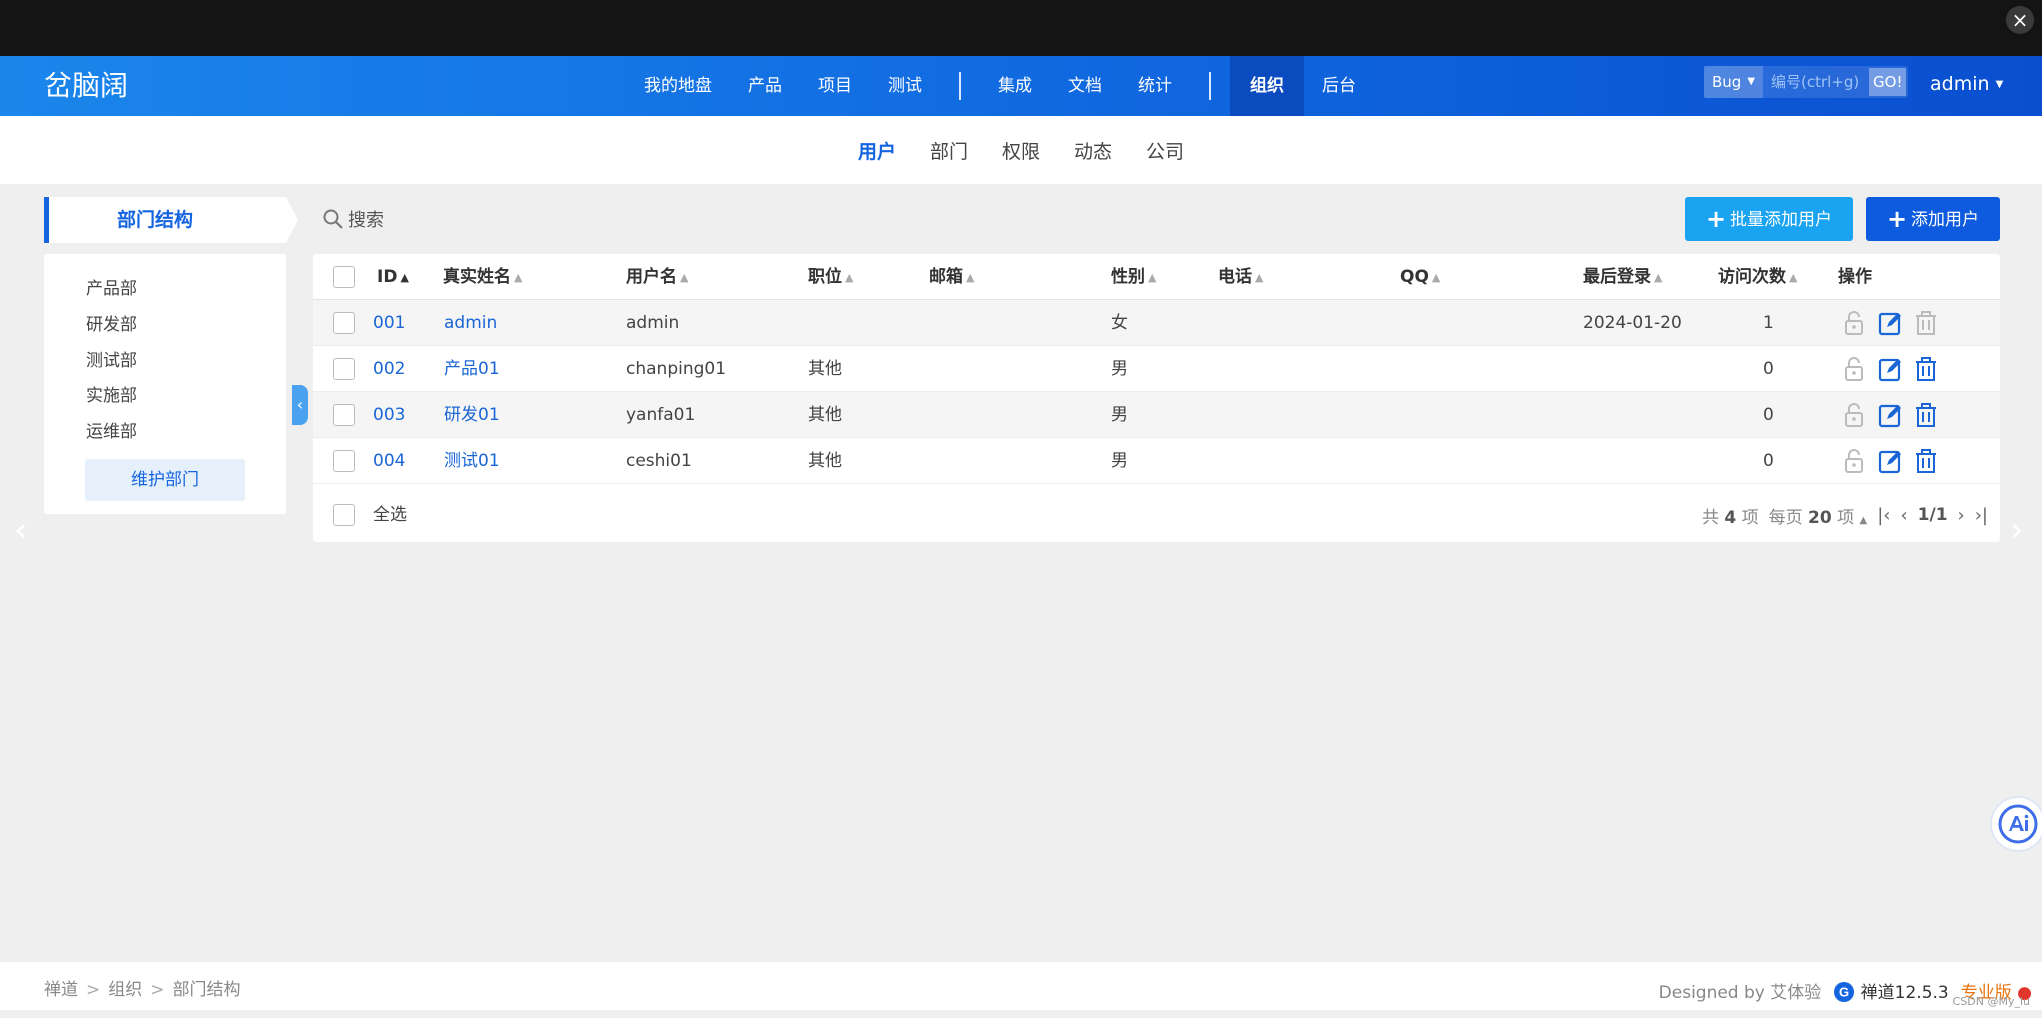 Image resolution: width=2042 pixels, height=1018 pixels. Describe the element at coordinates (1883, 515) in the screenshot. I see `first-page-icon: |‹` at that location.